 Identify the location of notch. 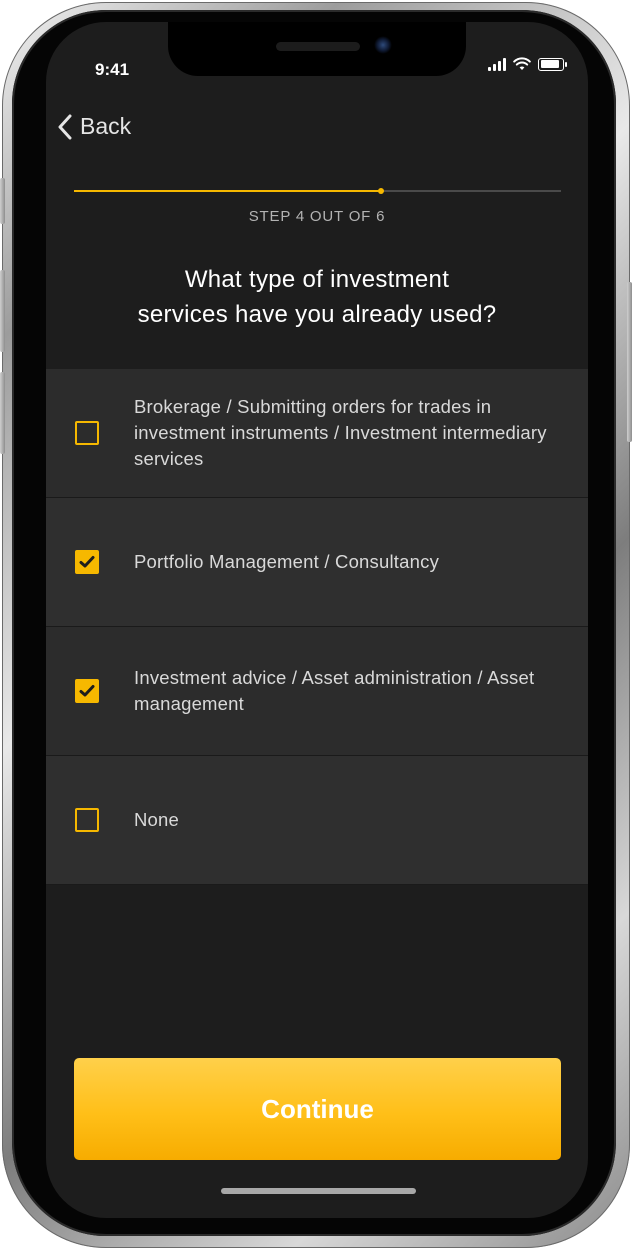
(317, 49).